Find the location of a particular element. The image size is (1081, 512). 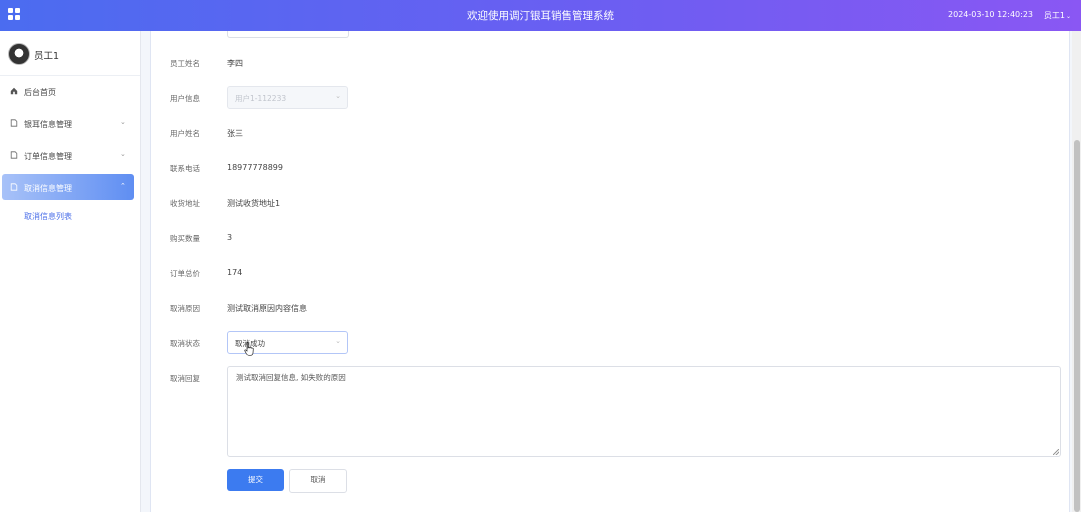

resize-handle-icon is located at coordinates (1056, 452).